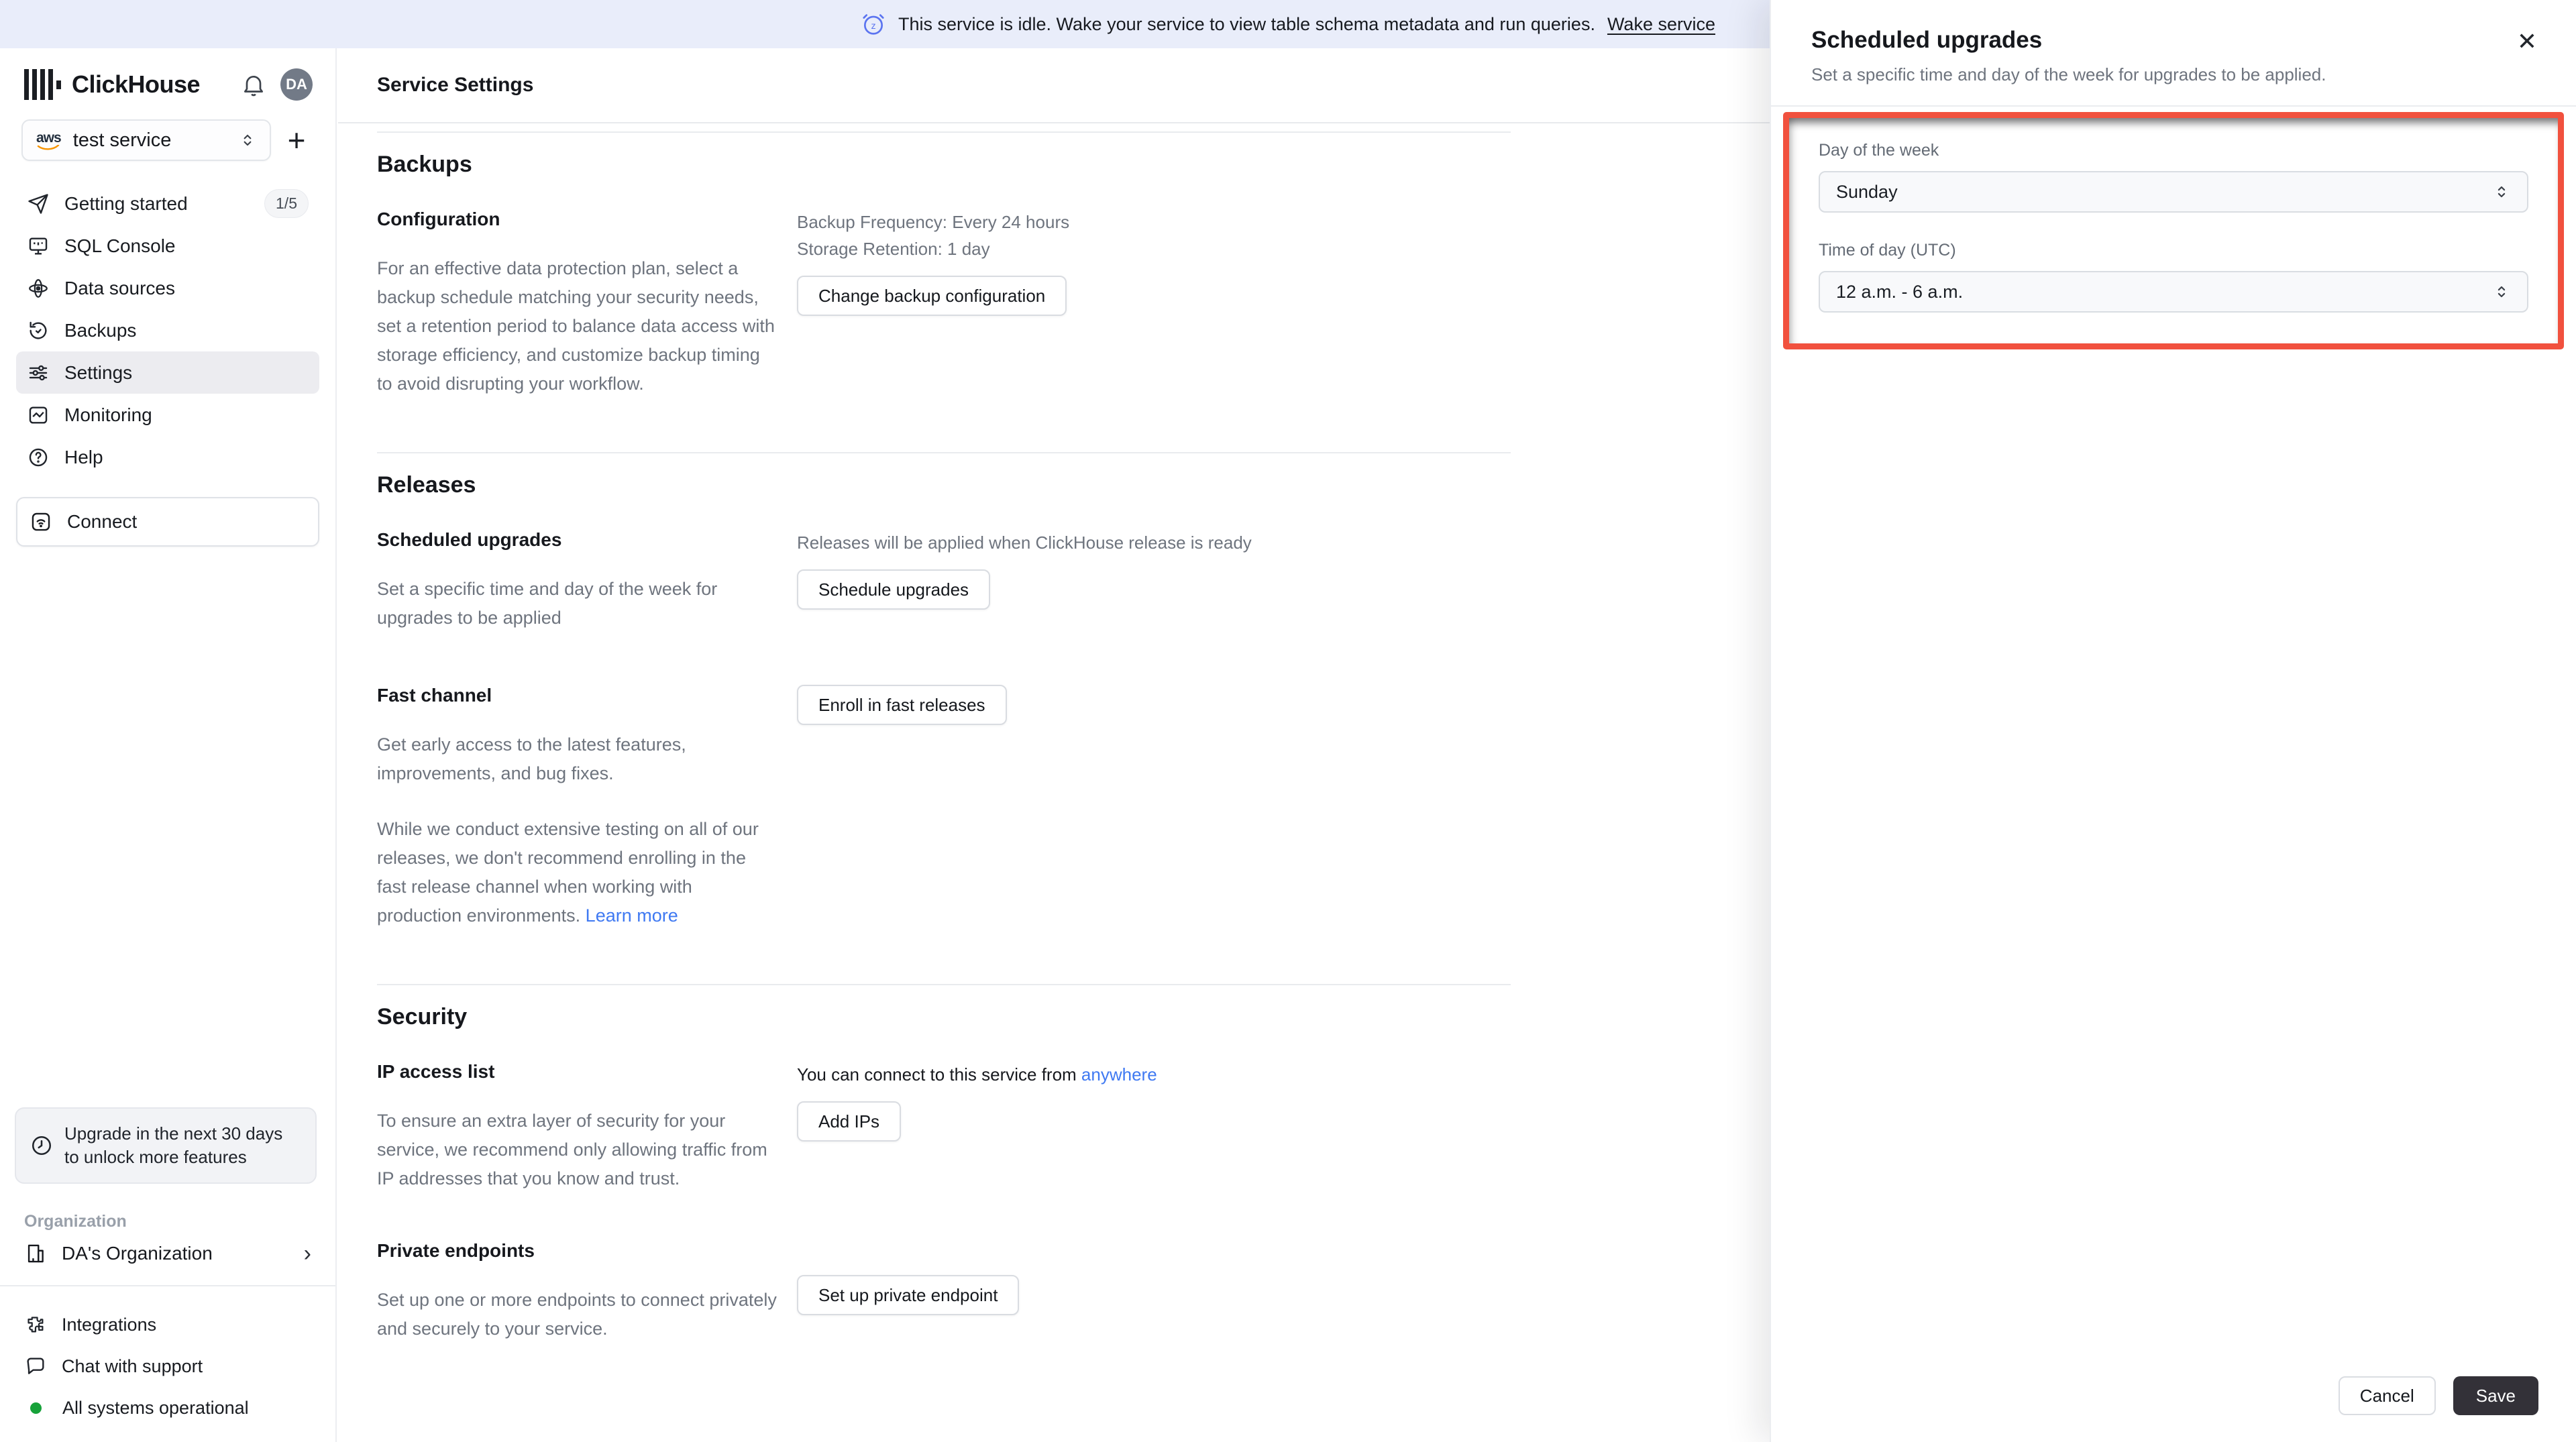 This screenshot has height=1442, width=2576. Describe the element at coordinates (894, 589) in the screenshot. I see `schedule-upgrades-button: Schedule upgrades` at that location.